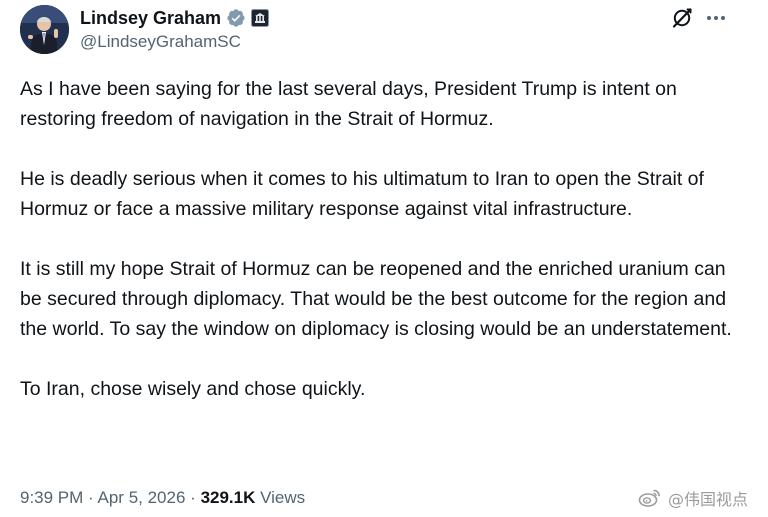 Image resolution: width=768 pixels, height=517 pixels. I want to click on government-badge-icon, so click(260, 18).